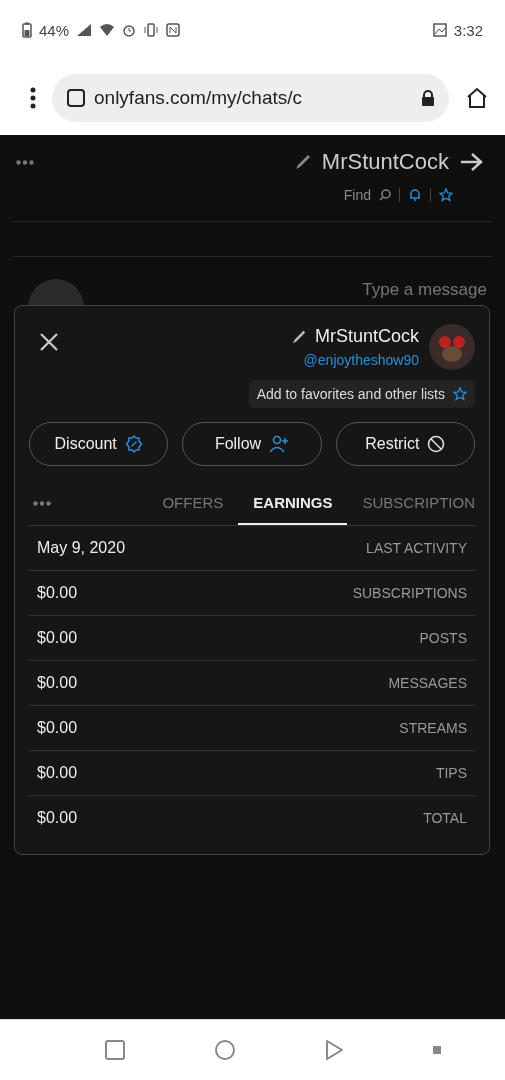 The image size is (505, 1080). Describe the element at coordinates (81, 548) in the screenshot. I see `row-value: May 9, 2020` at that location.